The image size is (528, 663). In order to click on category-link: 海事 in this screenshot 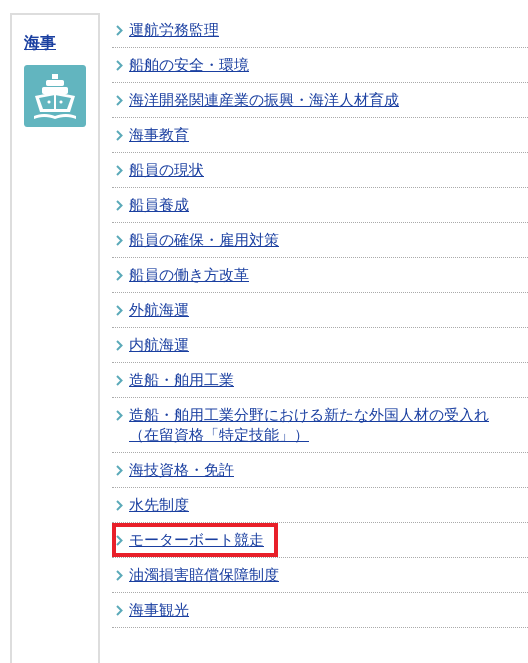, I will do `click(40, 43)`.